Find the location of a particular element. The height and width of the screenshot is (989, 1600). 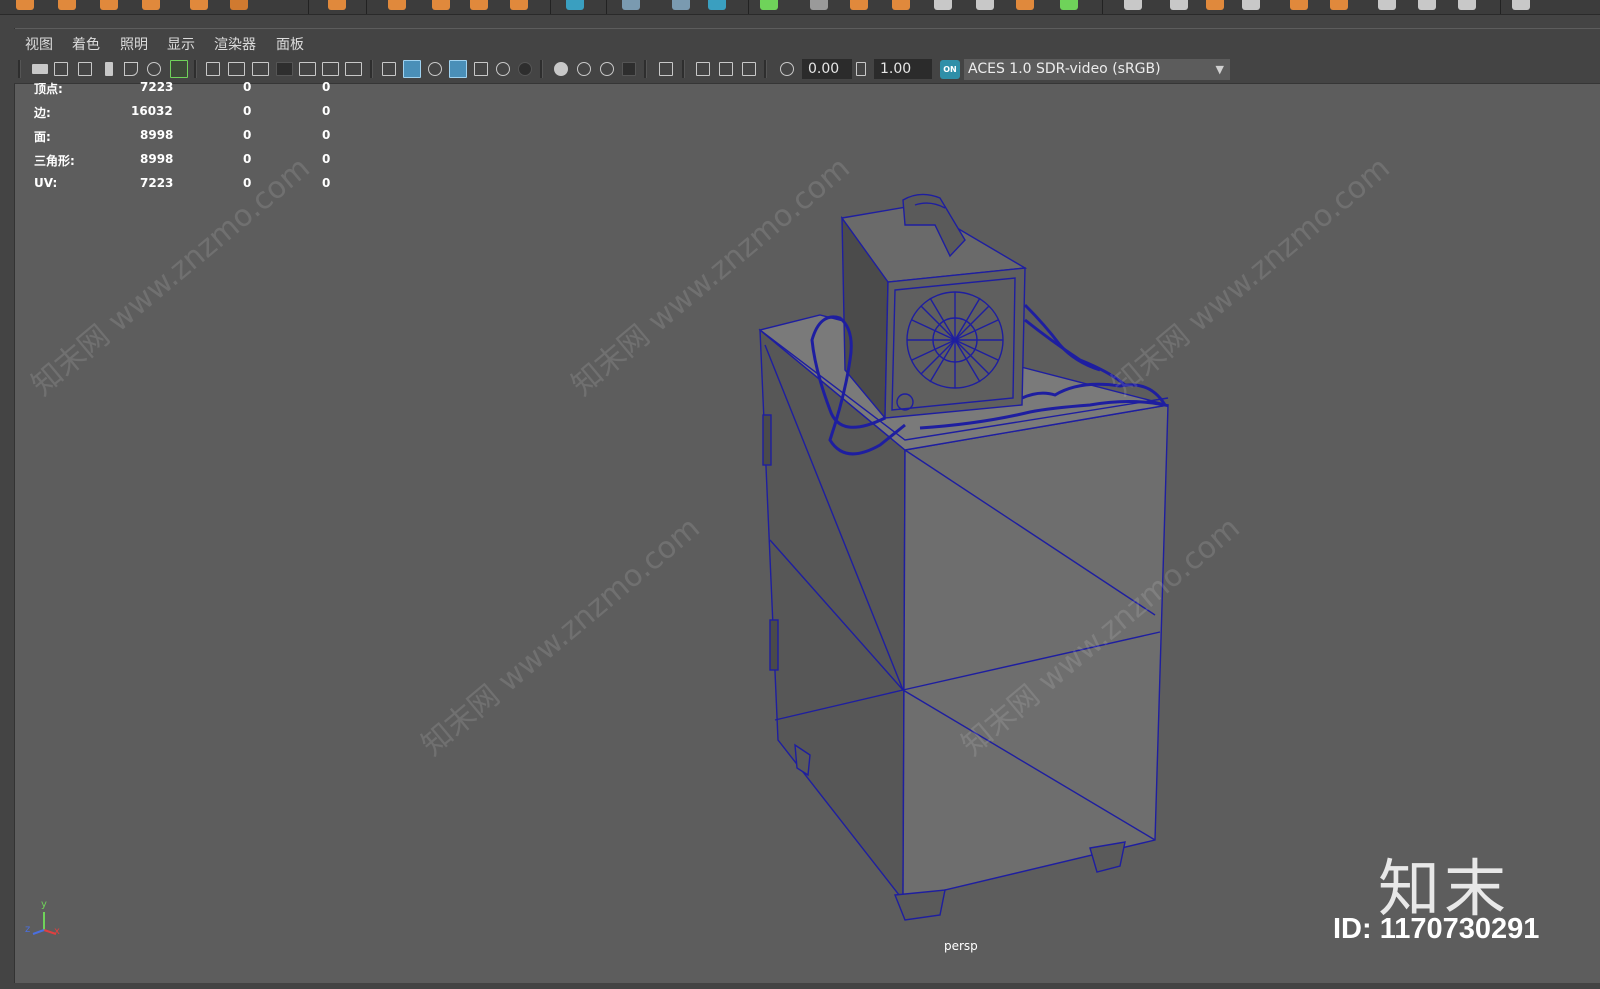

watermark-id: ID: 1170730291 is located at coordinates (1436, 929).